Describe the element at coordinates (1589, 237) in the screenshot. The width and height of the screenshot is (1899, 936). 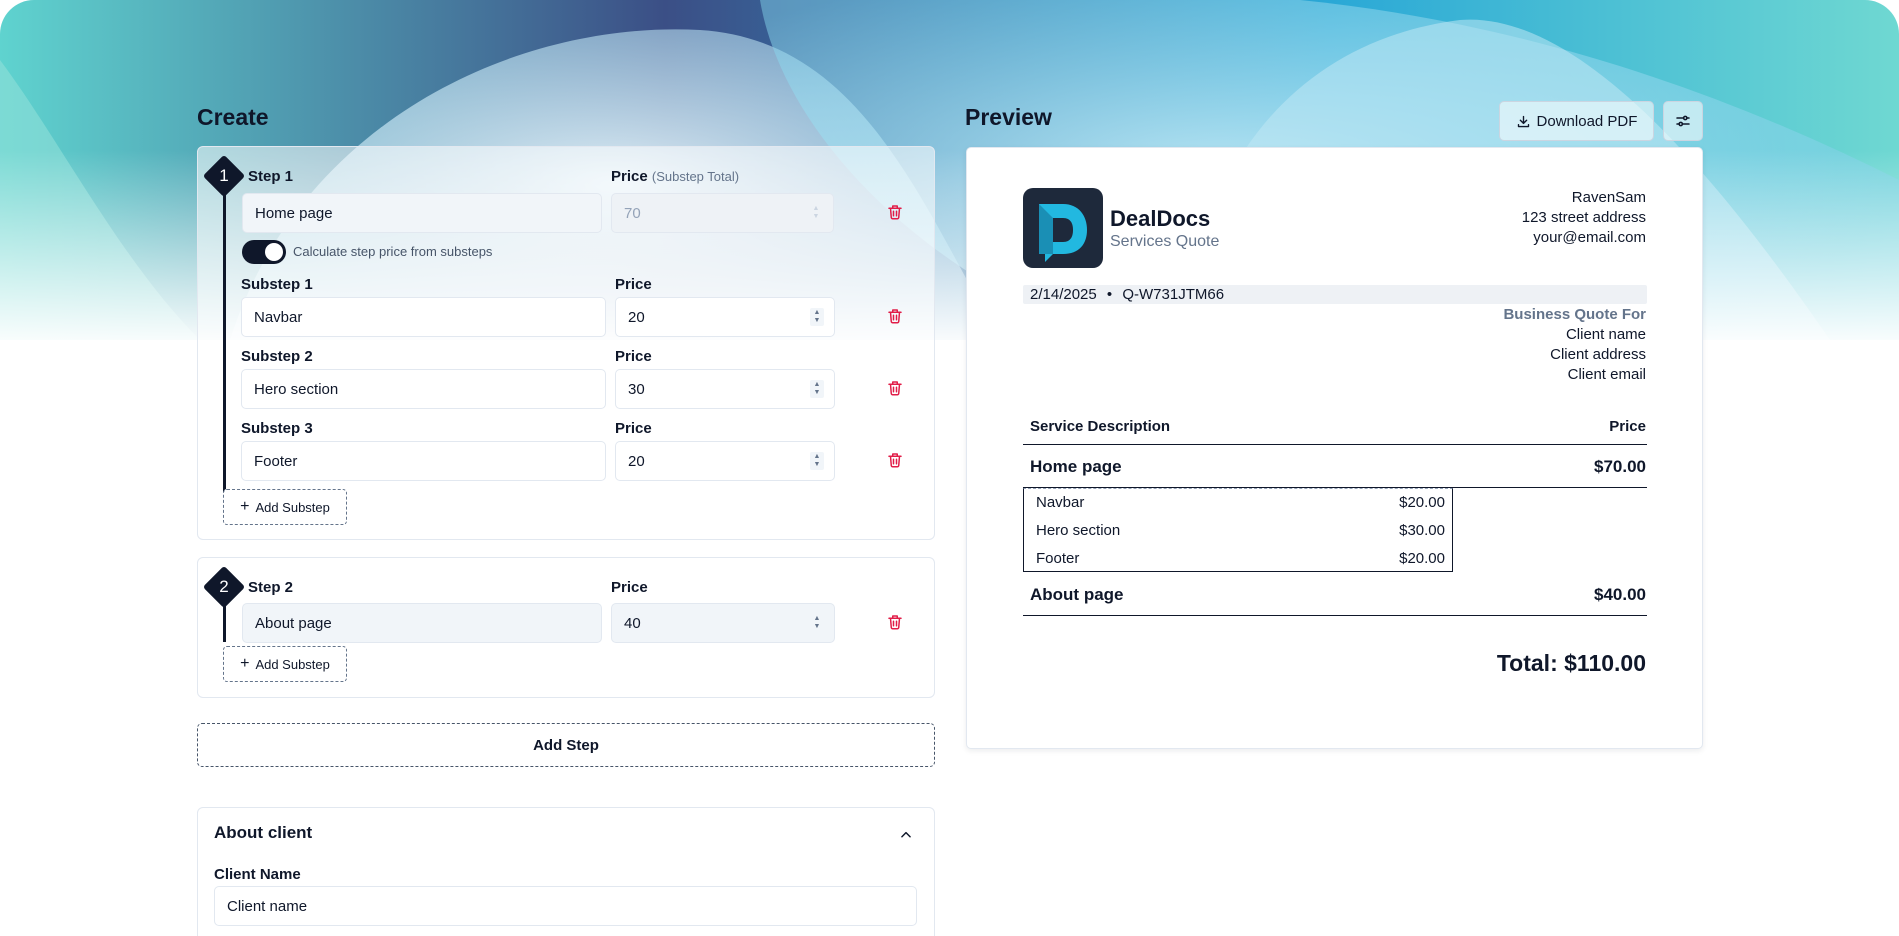
I see `sender-email: your@email.com` at that location.